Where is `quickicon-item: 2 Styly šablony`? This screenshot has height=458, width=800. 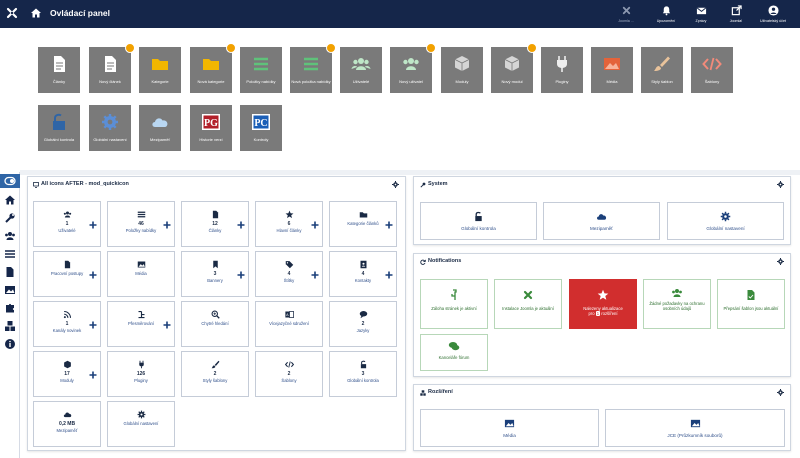
quickicon-item: 2 Styly šablony is located at coordinates (215, 374).